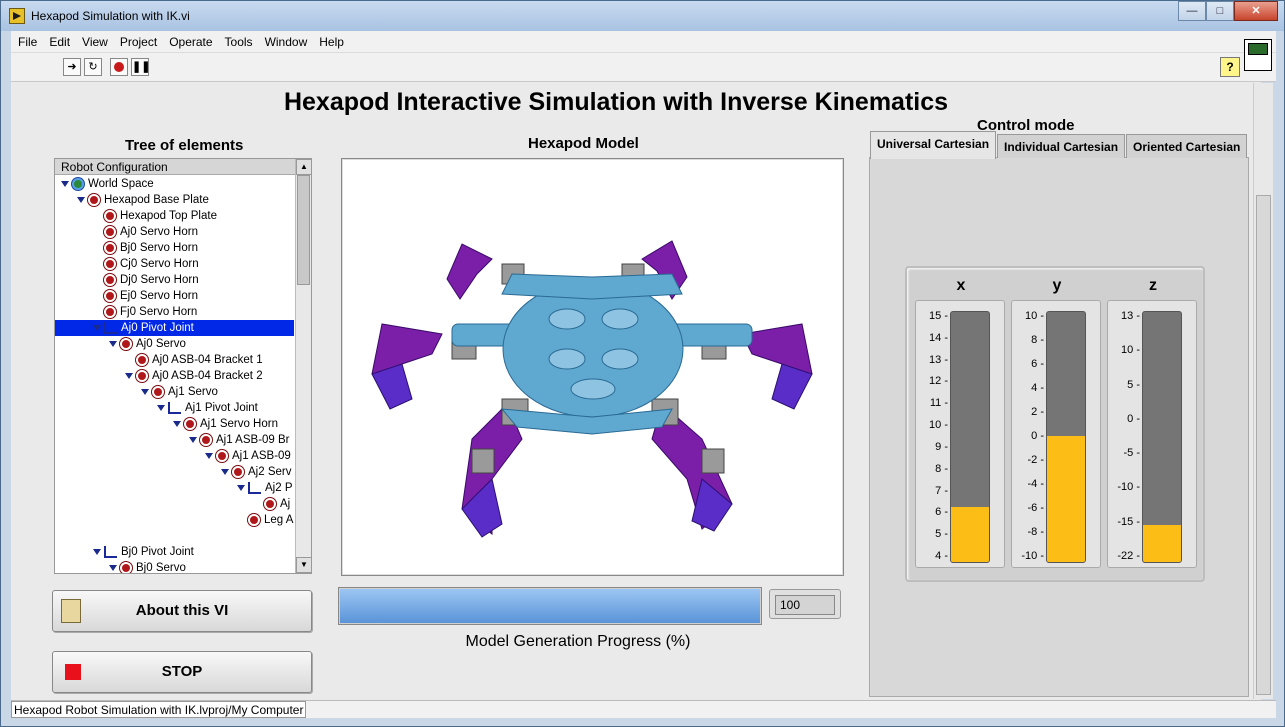 This screenshot has width=1285, height=727. Describe the element at coordinates (73, 672) in the screenshot. I see `stop-icon` at that location.